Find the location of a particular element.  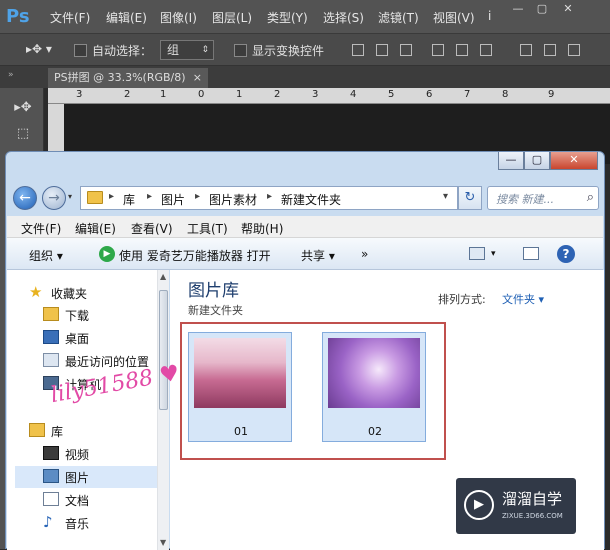

collapse-panel-icon: » is located at coordinates (11, 75).